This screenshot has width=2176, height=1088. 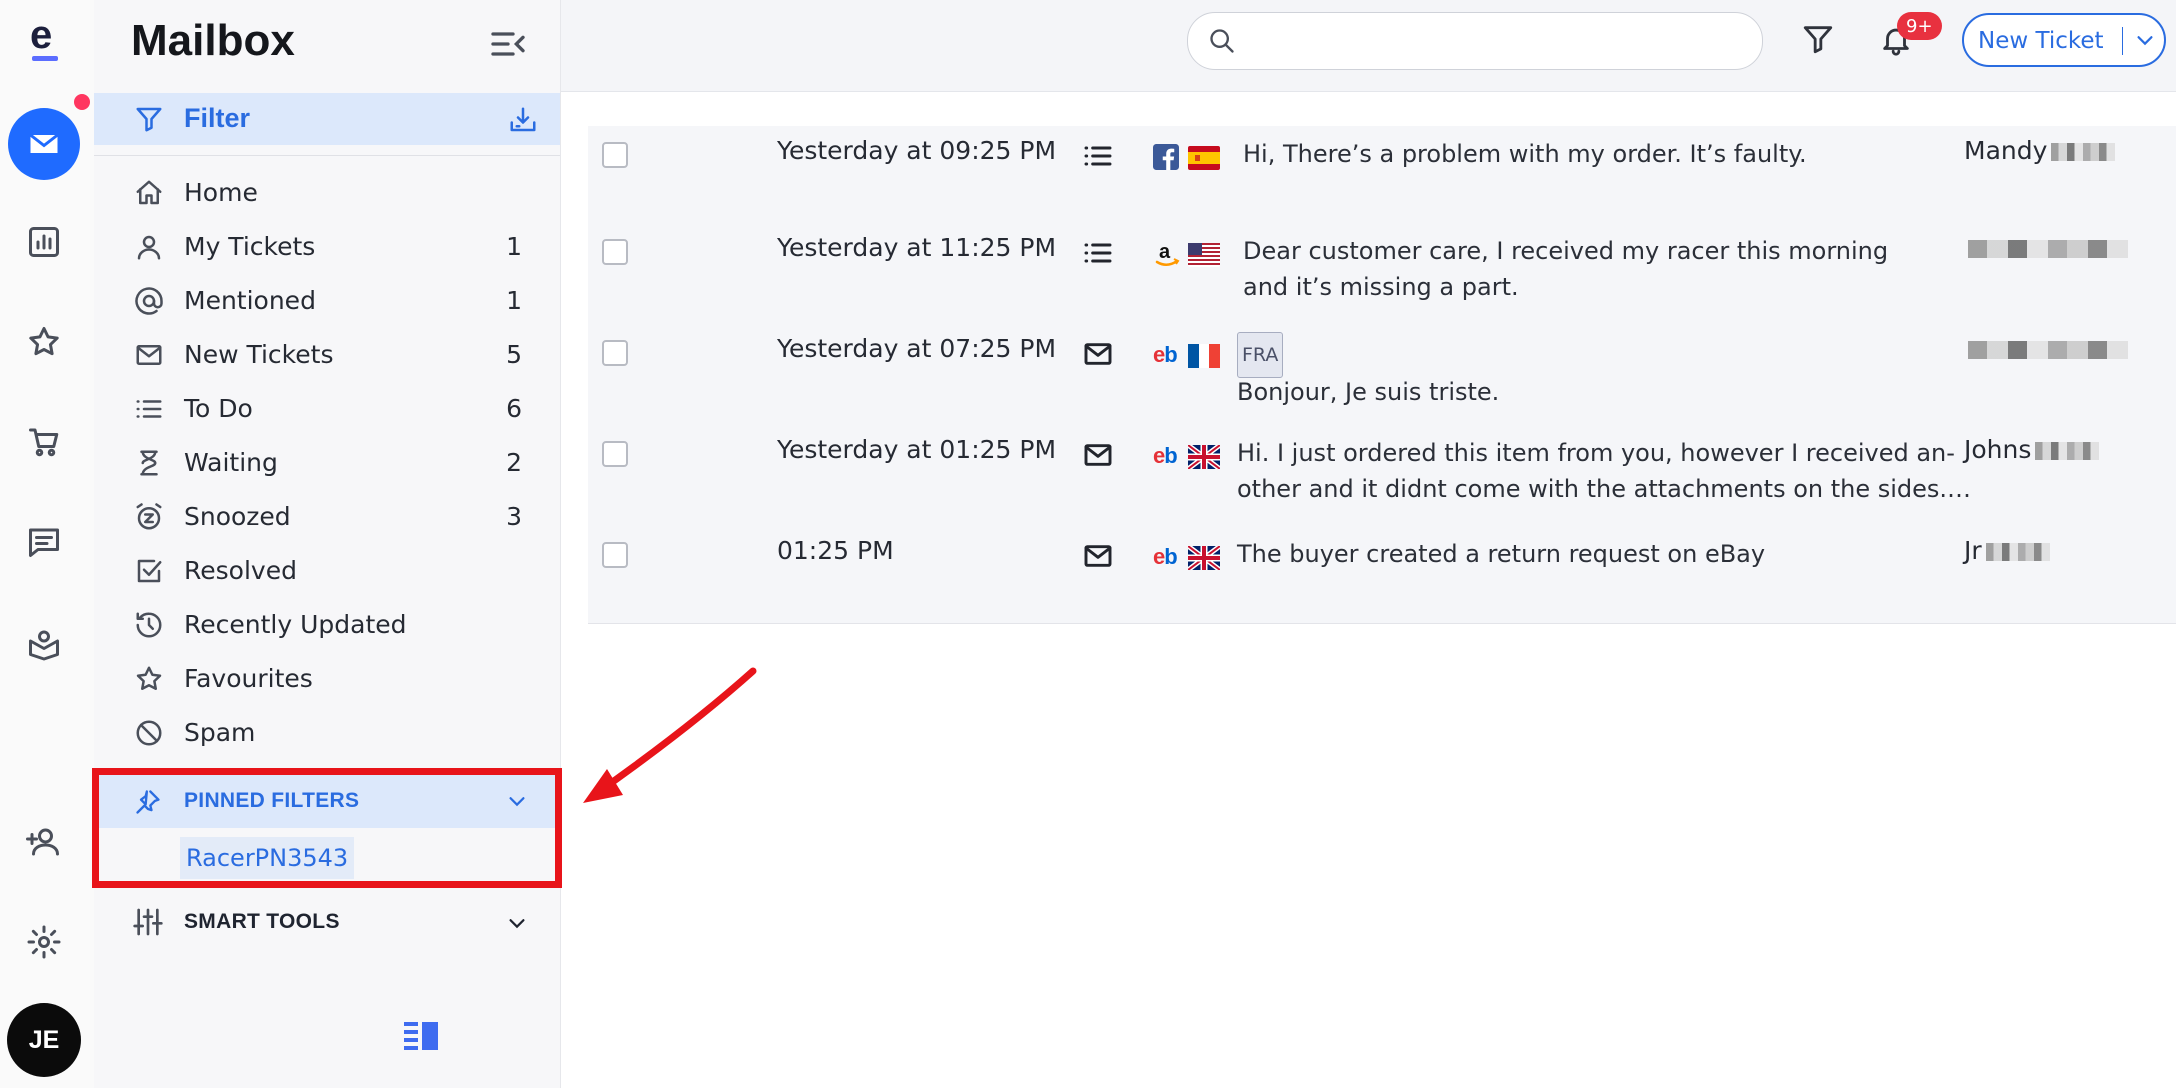 I want to click on funnel-icon, so click(x=149, y=121).